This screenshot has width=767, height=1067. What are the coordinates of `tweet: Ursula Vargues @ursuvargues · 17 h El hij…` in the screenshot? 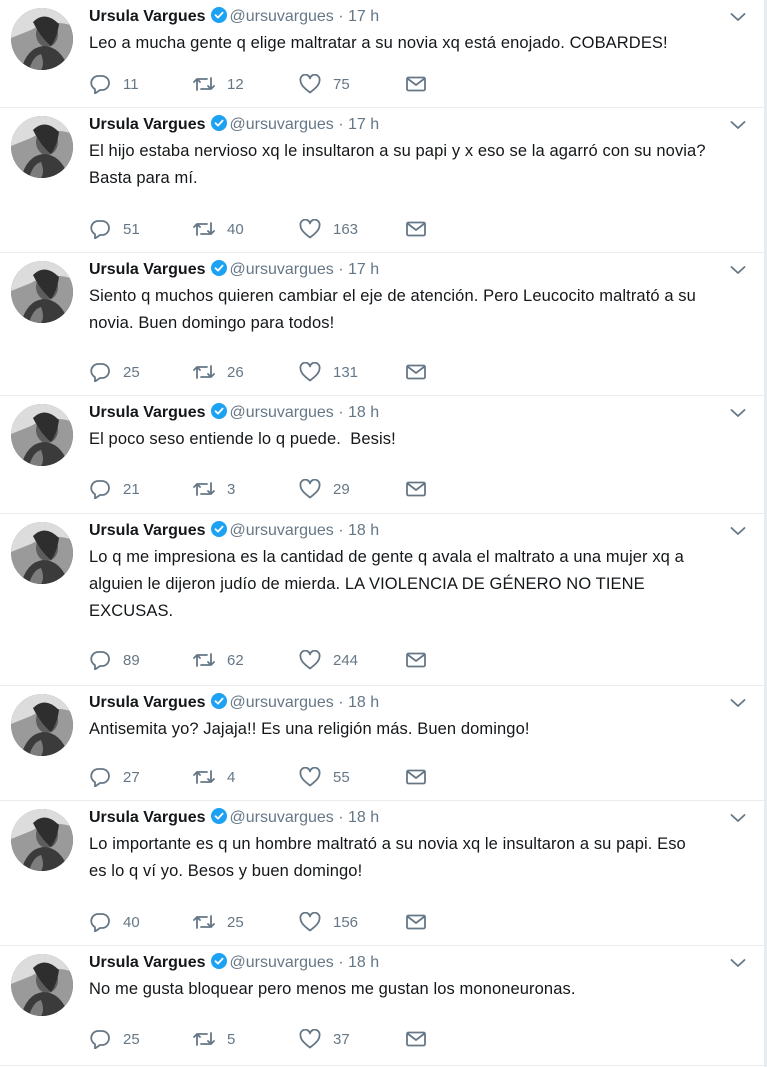 It's located at (382, 180).